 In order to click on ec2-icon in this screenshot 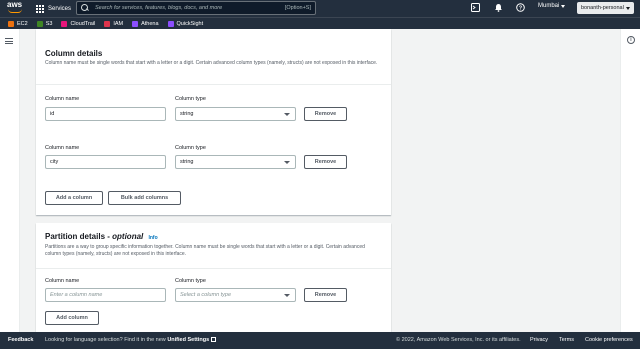, I will do `click(11, 23)`.